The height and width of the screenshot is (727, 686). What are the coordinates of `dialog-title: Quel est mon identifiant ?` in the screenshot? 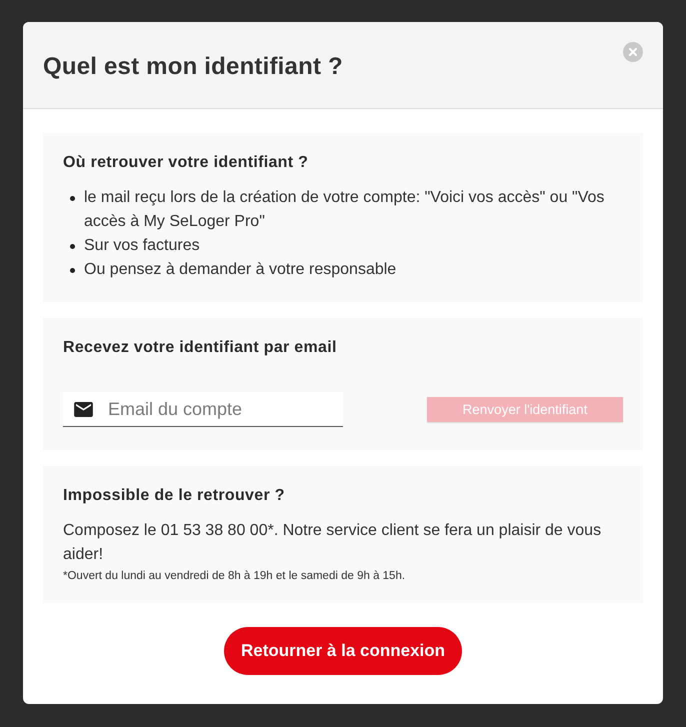 It's located at (193, 67).